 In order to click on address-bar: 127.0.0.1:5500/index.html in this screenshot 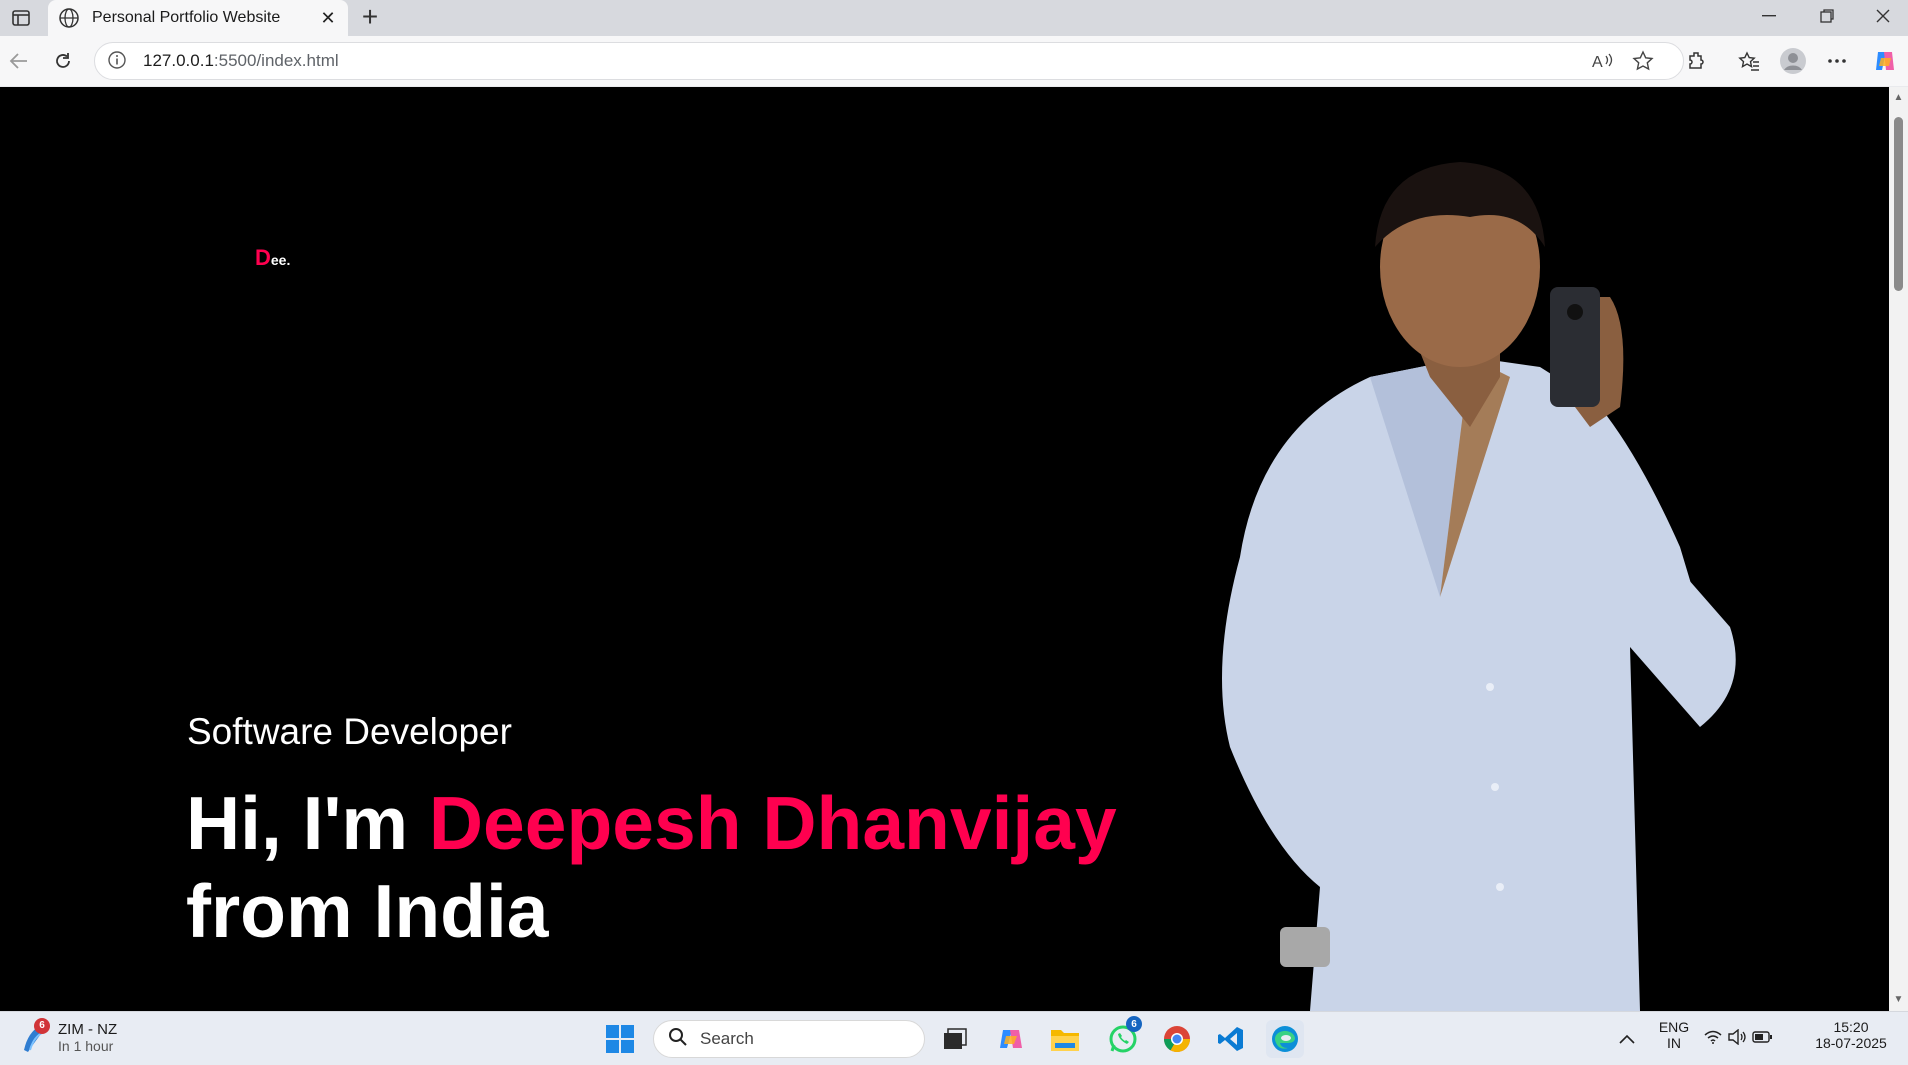, I will do `click(889, 61)`.